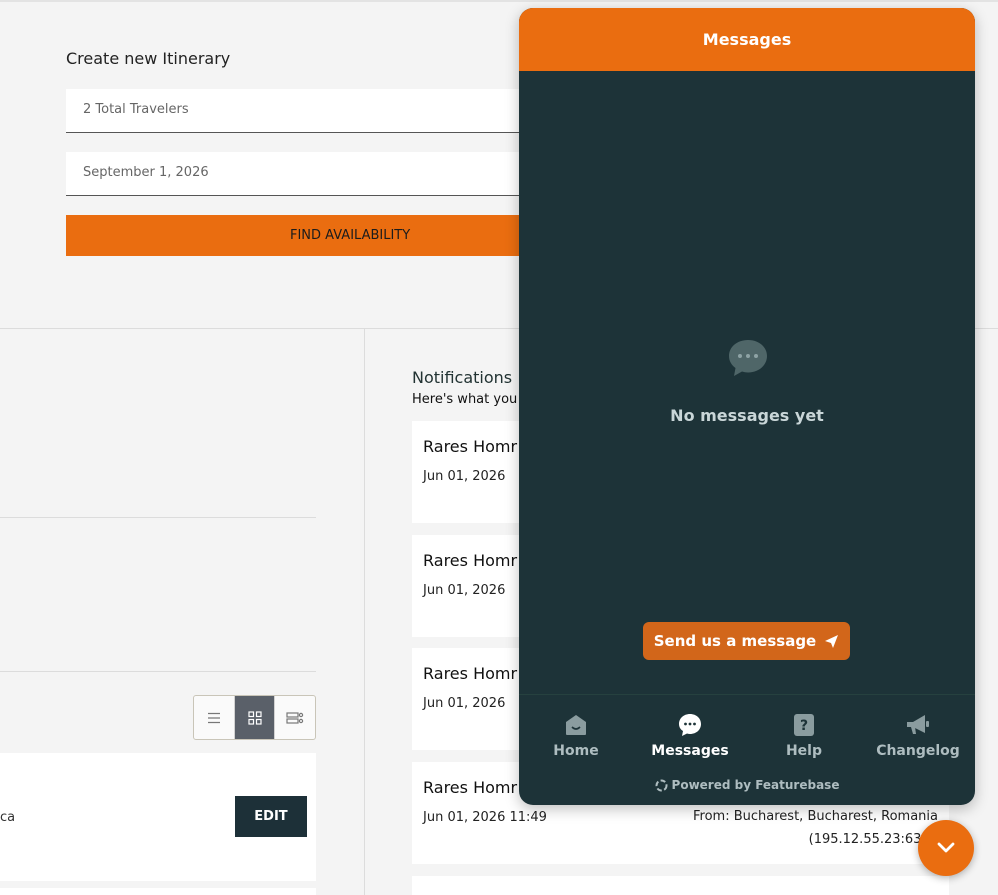 Image resolution: width=998 pixels, height=895 pixels. Describe the element at coordinates (873, 839) in the screenshot. I see `notification-location-ip: (195.12.55.23:6386` at that location.